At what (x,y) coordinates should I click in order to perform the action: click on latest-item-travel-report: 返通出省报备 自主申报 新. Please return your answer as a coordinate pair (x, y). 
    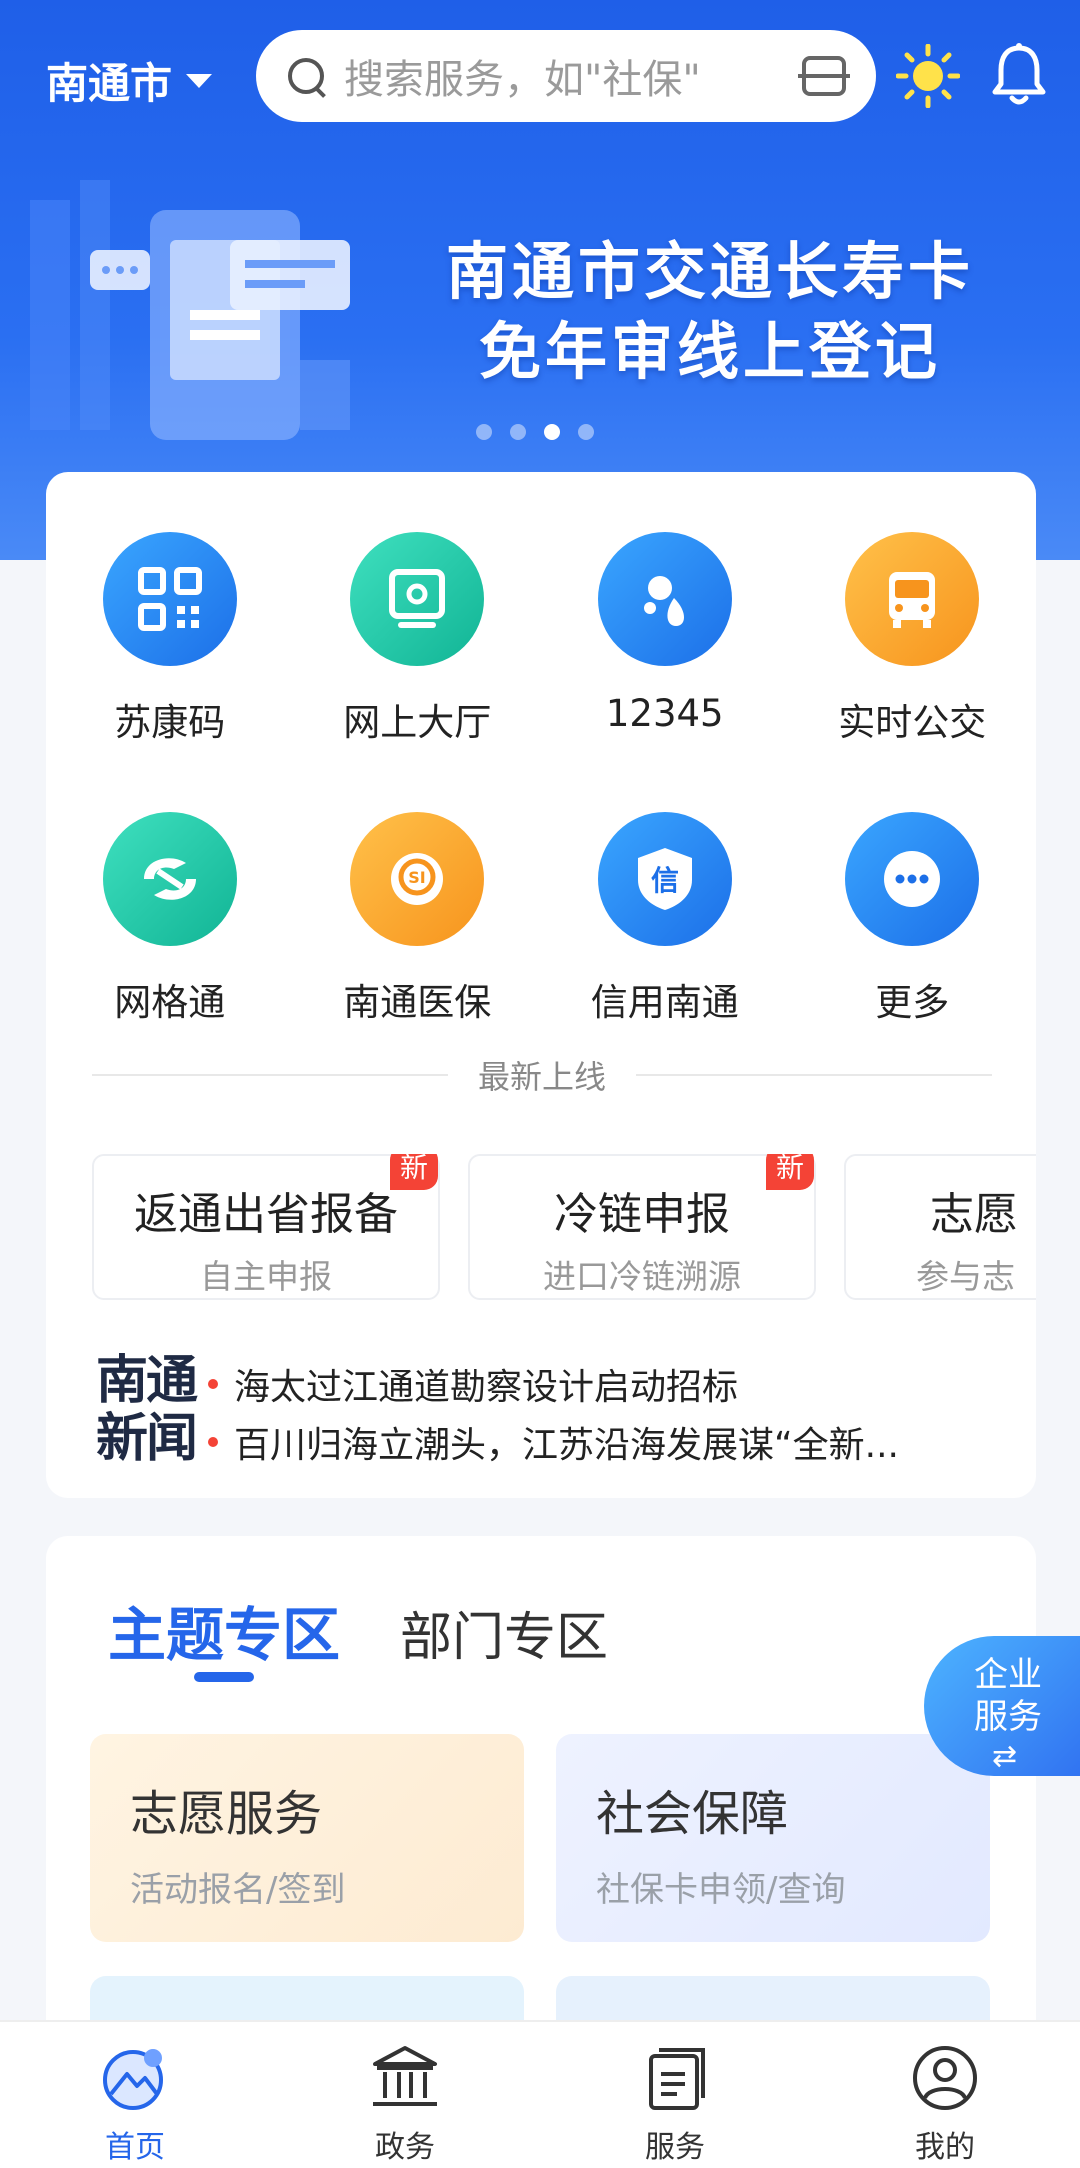
    Looking at the image, I should click on (266, 1227).